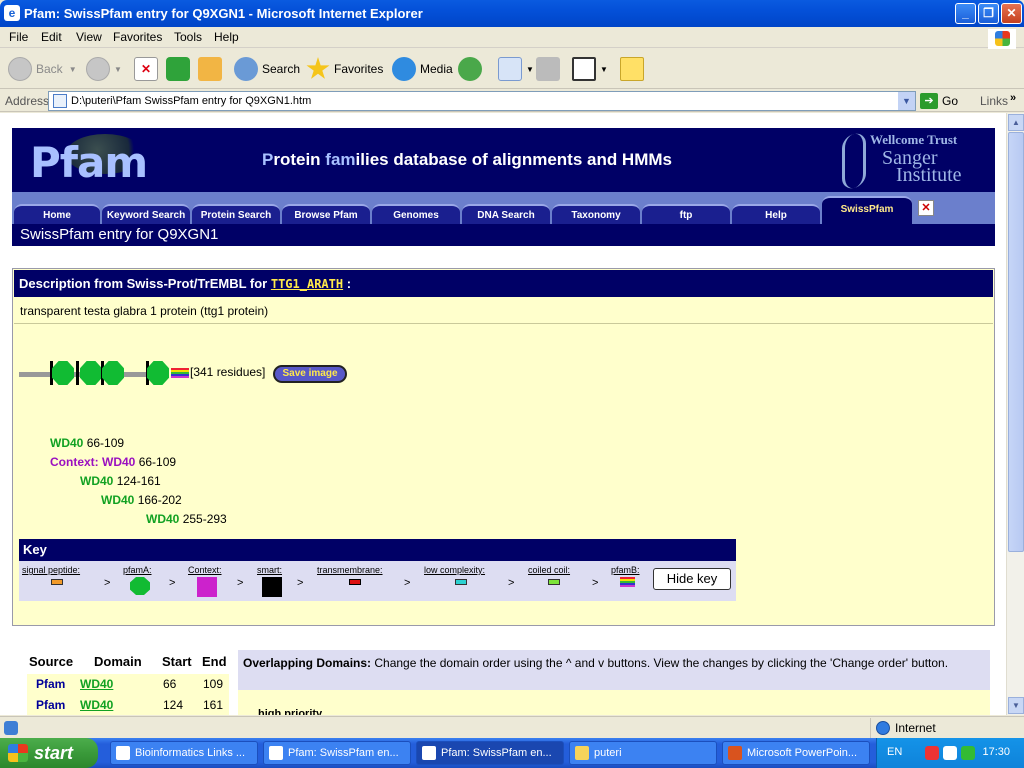 The image size is (1024, 768). What do you see at coordinates (146, 214) in the screenshot?
I see `nav-keyword-search: Keyword Search` at bounding box center [146, 214].